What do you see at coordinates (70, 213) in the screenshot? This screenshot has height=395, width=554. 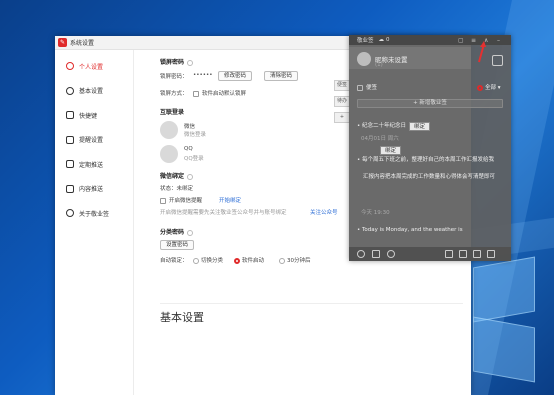 I see `info-icon` at bounding box center [70, 213].